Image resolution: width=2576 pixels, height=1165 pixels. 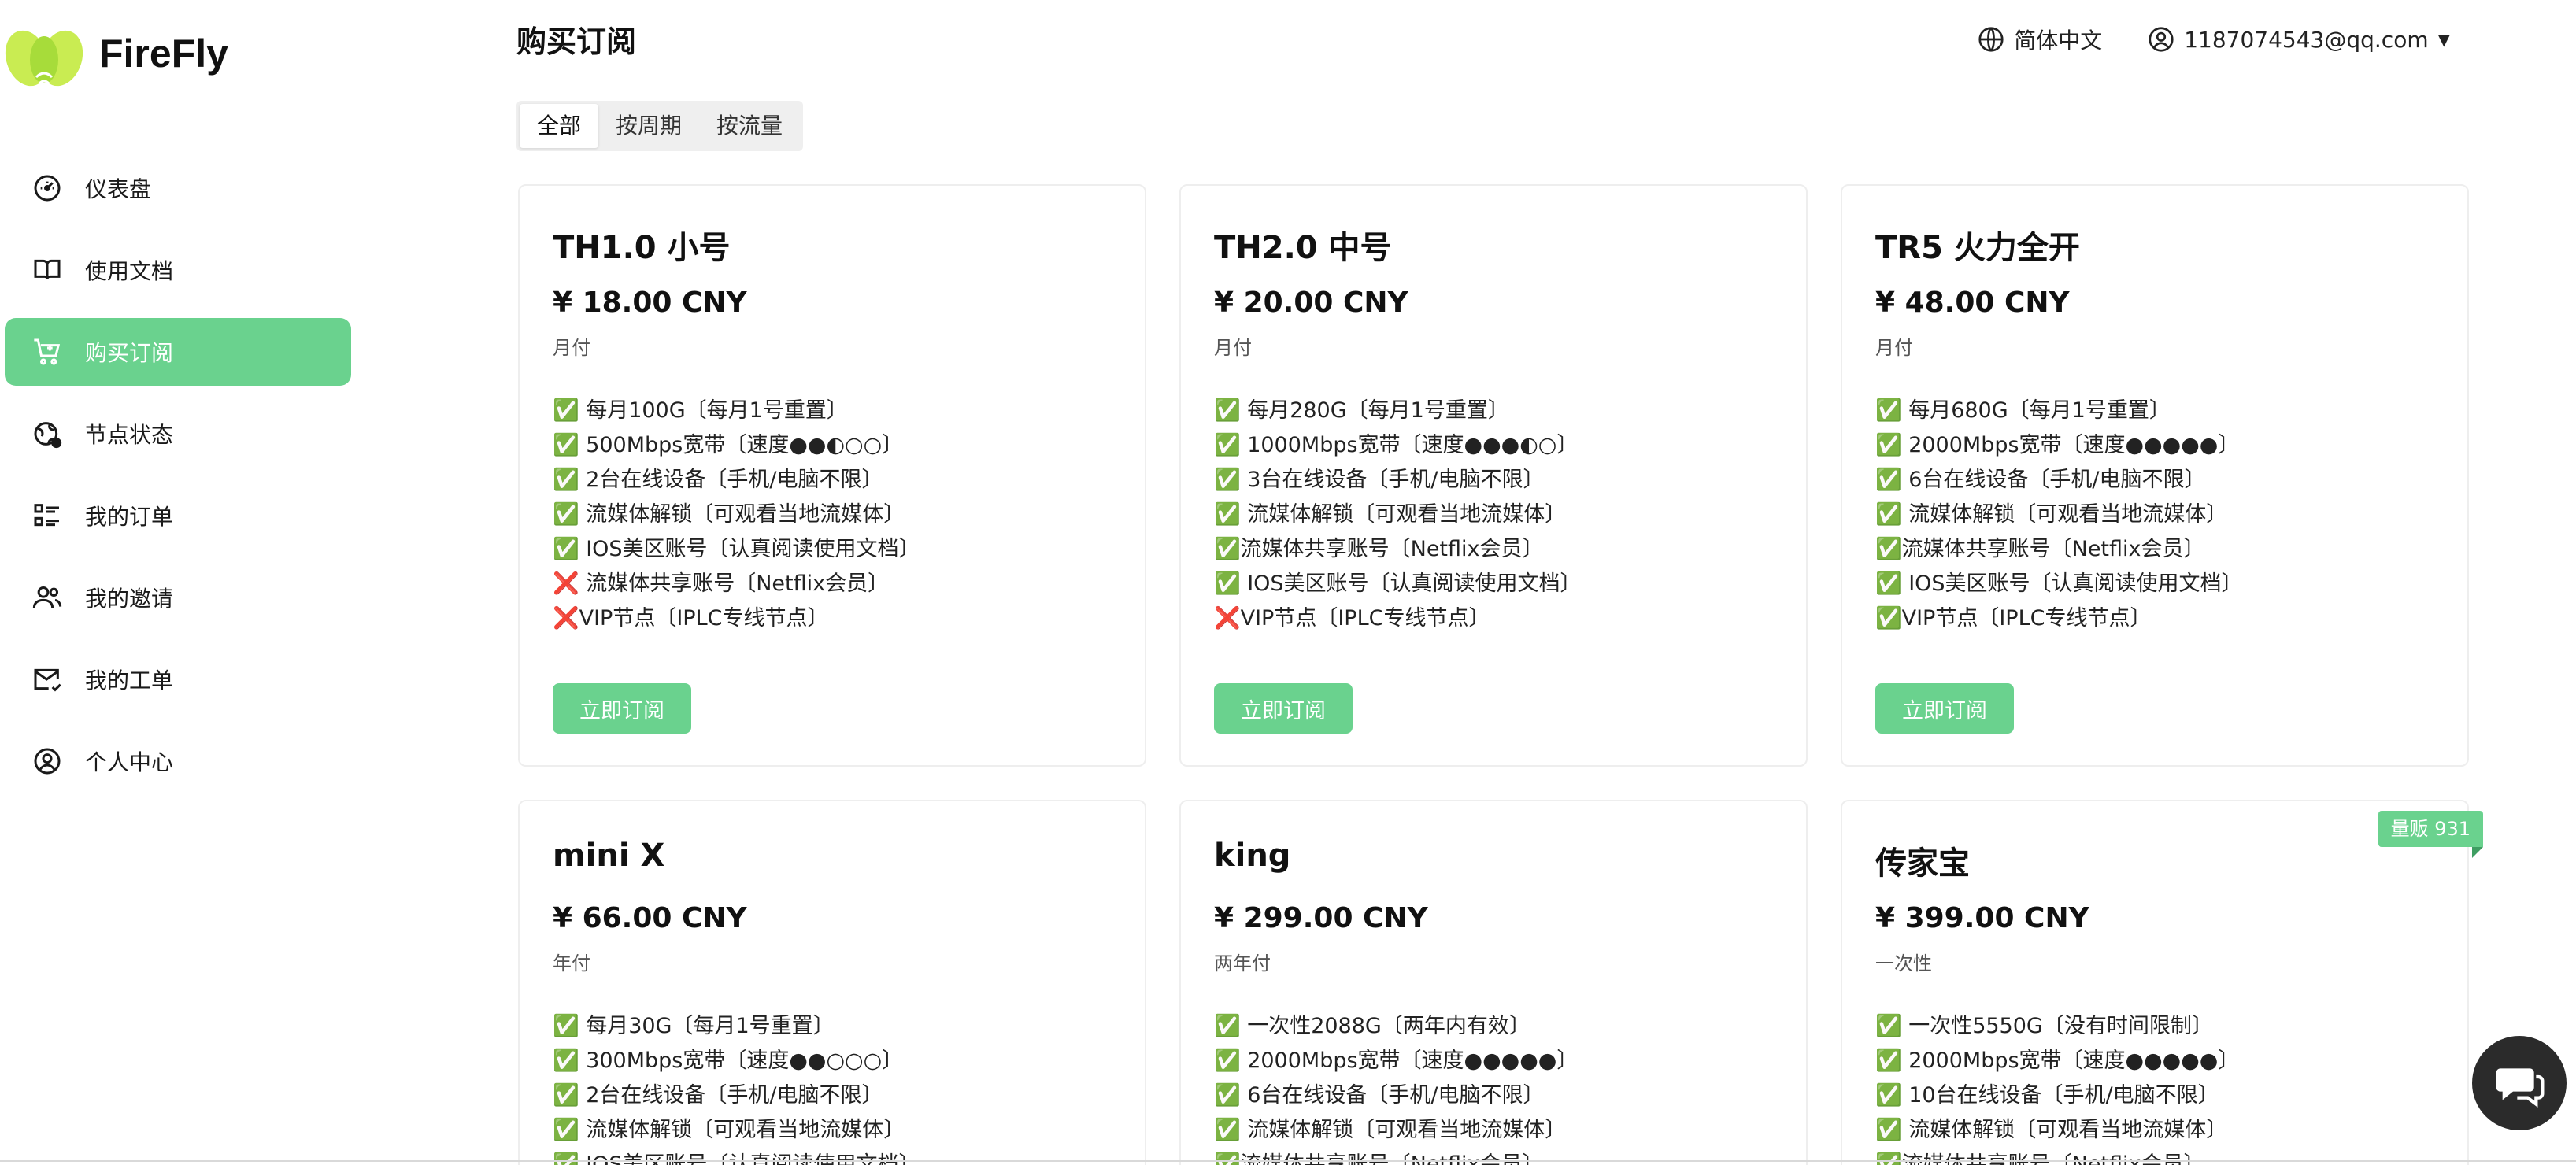 What do you see at coordinates (129, 271) in the screenshot?
I see `sidebar-item-label: 使用文档` at bounding box center [129, 271].